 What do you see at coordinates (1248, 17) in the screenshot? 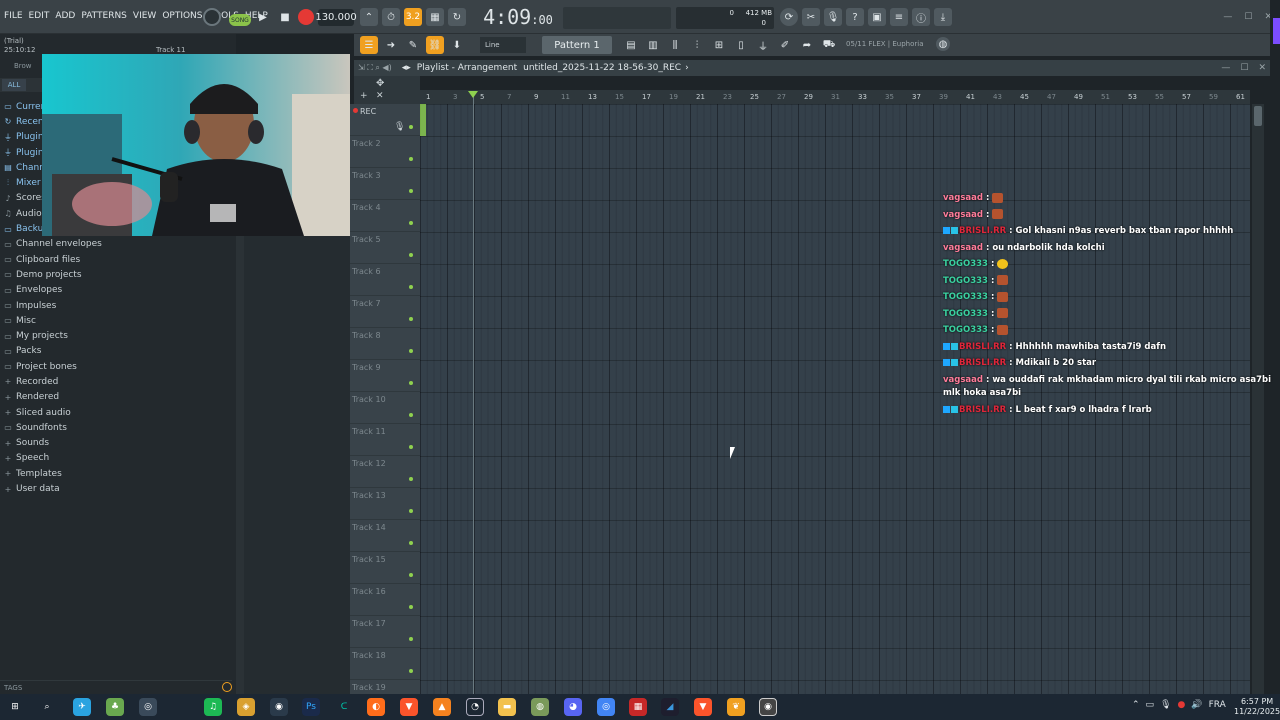
I see `maximize-icon: ☐` at bounding box center [1248, 17].